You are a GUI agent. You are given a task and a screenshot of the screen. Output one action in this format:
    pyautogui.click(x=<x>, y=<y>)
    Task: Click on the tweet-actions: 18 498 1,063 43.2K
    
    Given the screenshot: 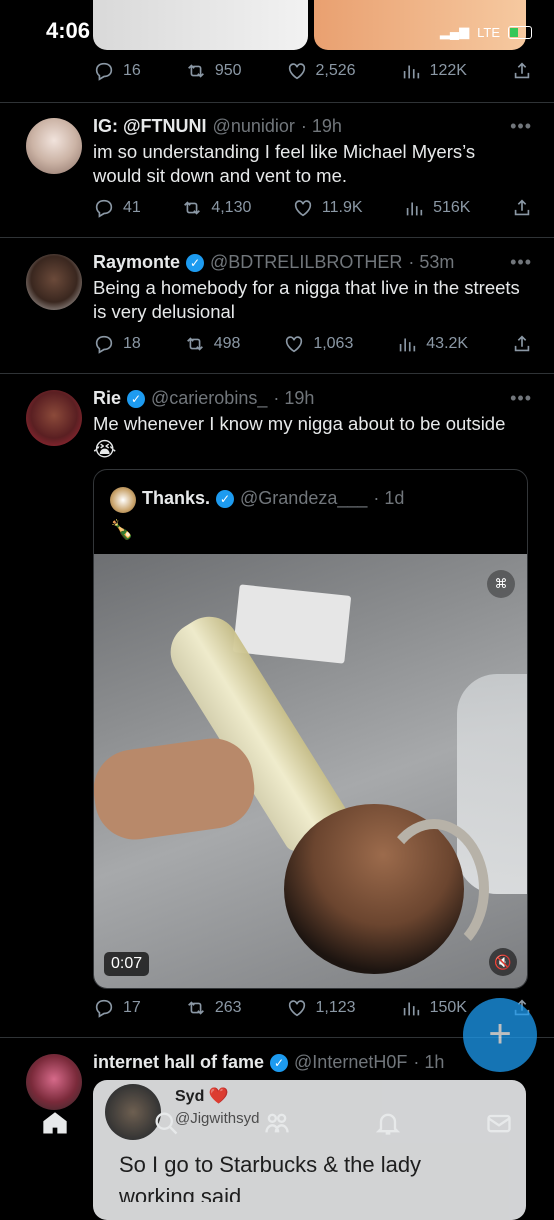 What is the action you would take?
    pyautogui.click(x=313, y=344)
    